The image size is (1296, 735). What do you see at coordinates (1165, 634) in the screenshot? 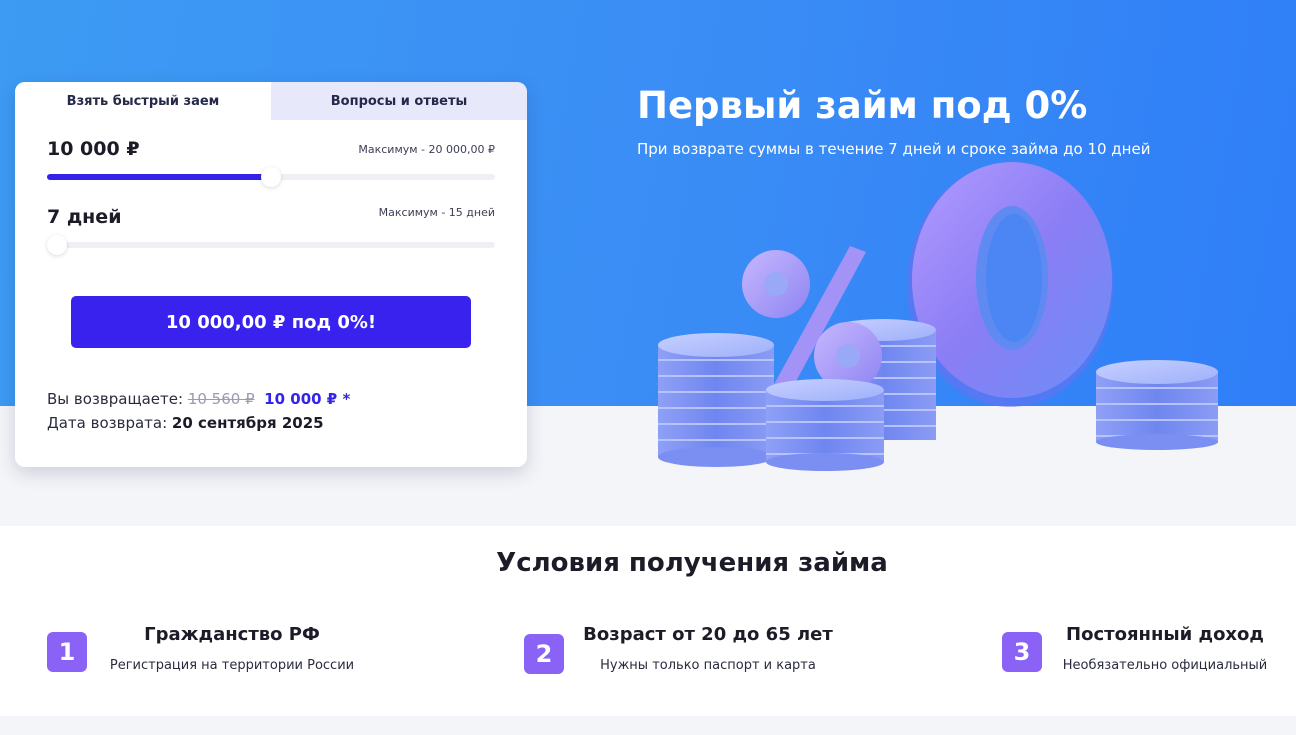
I see `condition-3-heading: Постоянный доход` at bounding box center [1165, 634].